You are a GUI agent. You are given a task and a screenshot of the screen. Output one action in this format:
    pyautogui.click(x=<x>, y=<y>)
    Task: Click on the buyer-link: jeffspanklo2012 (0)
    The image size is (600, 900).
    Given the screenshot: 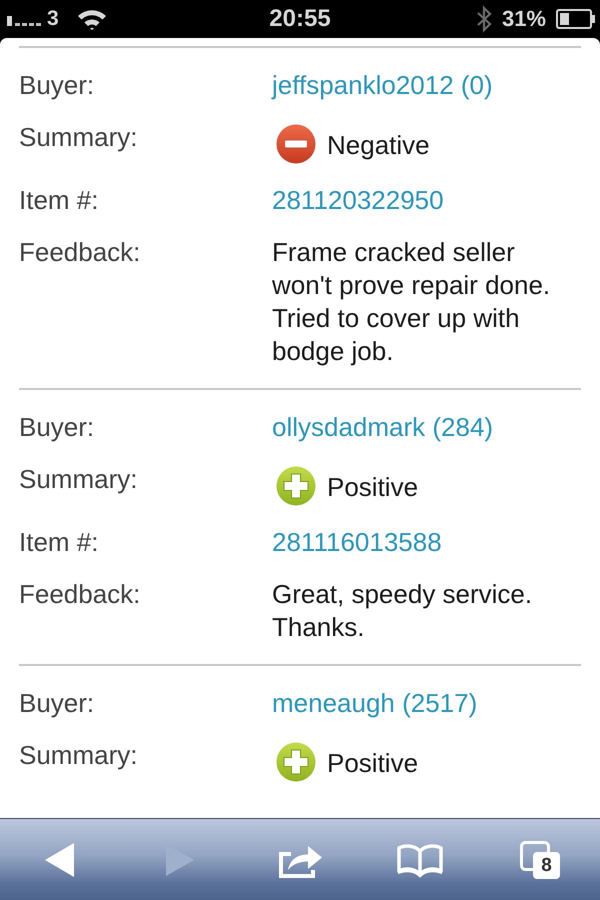 What is the action you would take?
    pyautogui.click(x=382, y=85)
    